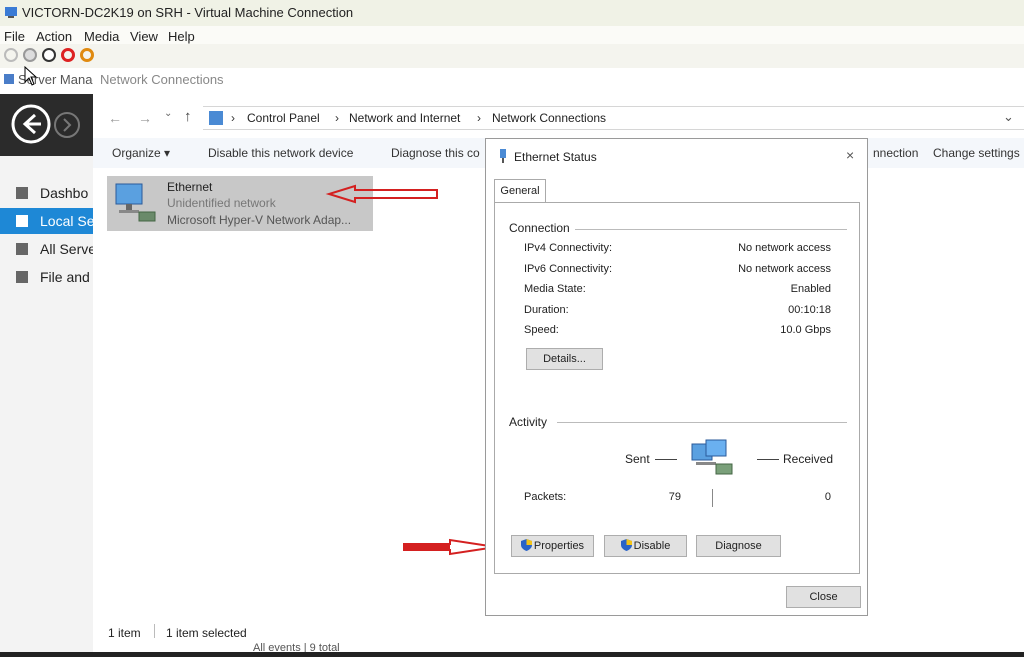 The height and width of the screenshot is (657, 1024). I want to click on mouse-cursor-icon, so click(31, 76).